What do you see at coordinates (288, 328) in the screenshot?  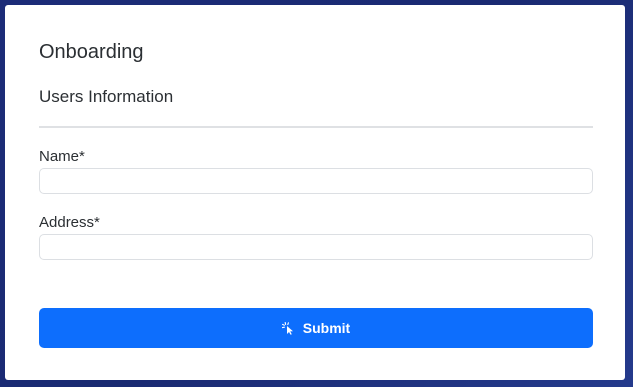 I see `cursor-click-icon` at bounding box center [288, 328].